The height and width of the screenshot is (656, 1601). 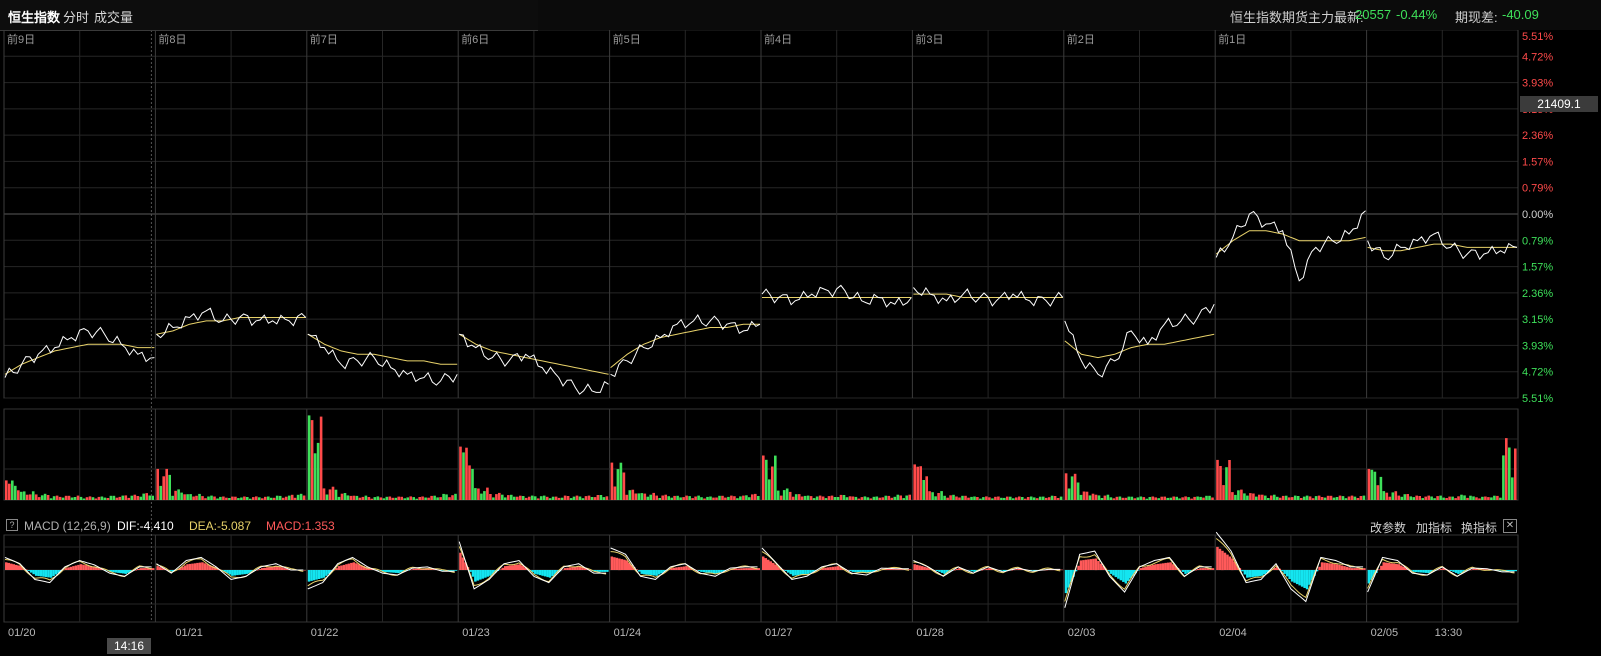 What do you see at coordinates (1479, 527) in the screenshot?
I see `switch-indicator-button: 换指标` at bounding box center [1479, 527].